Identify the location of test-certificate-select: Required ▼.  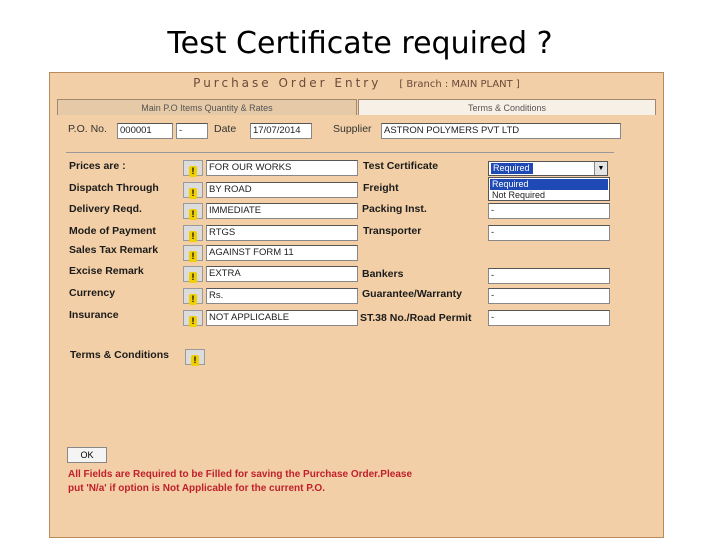
(548, 168).